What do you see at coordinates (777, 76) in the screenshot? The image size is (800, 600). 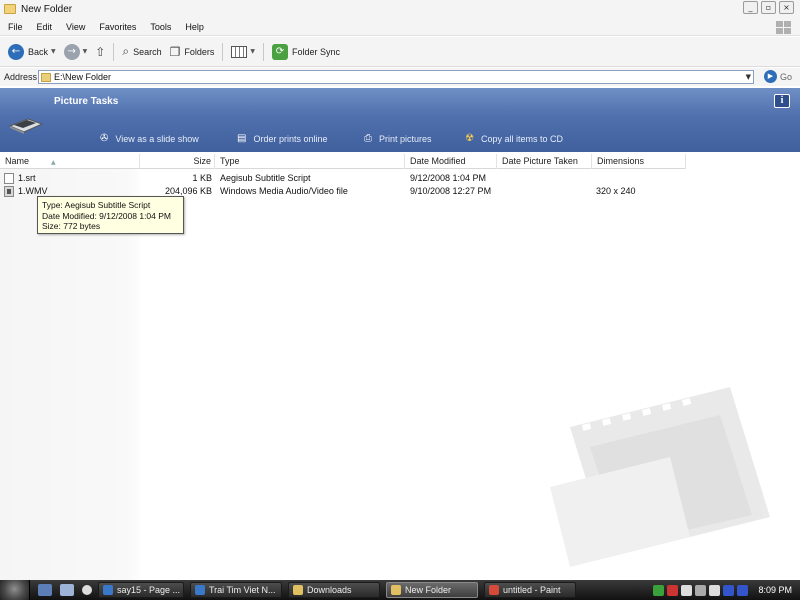 I see `go-button: ▶ Go` at bounding box center [777, 76].